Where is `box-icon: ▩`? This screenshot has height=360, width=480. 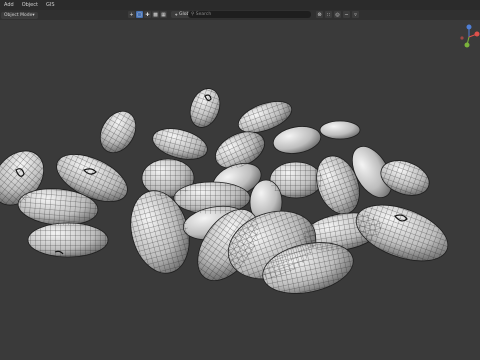 box-icon: ▩ is located at coordinates (155, 14).